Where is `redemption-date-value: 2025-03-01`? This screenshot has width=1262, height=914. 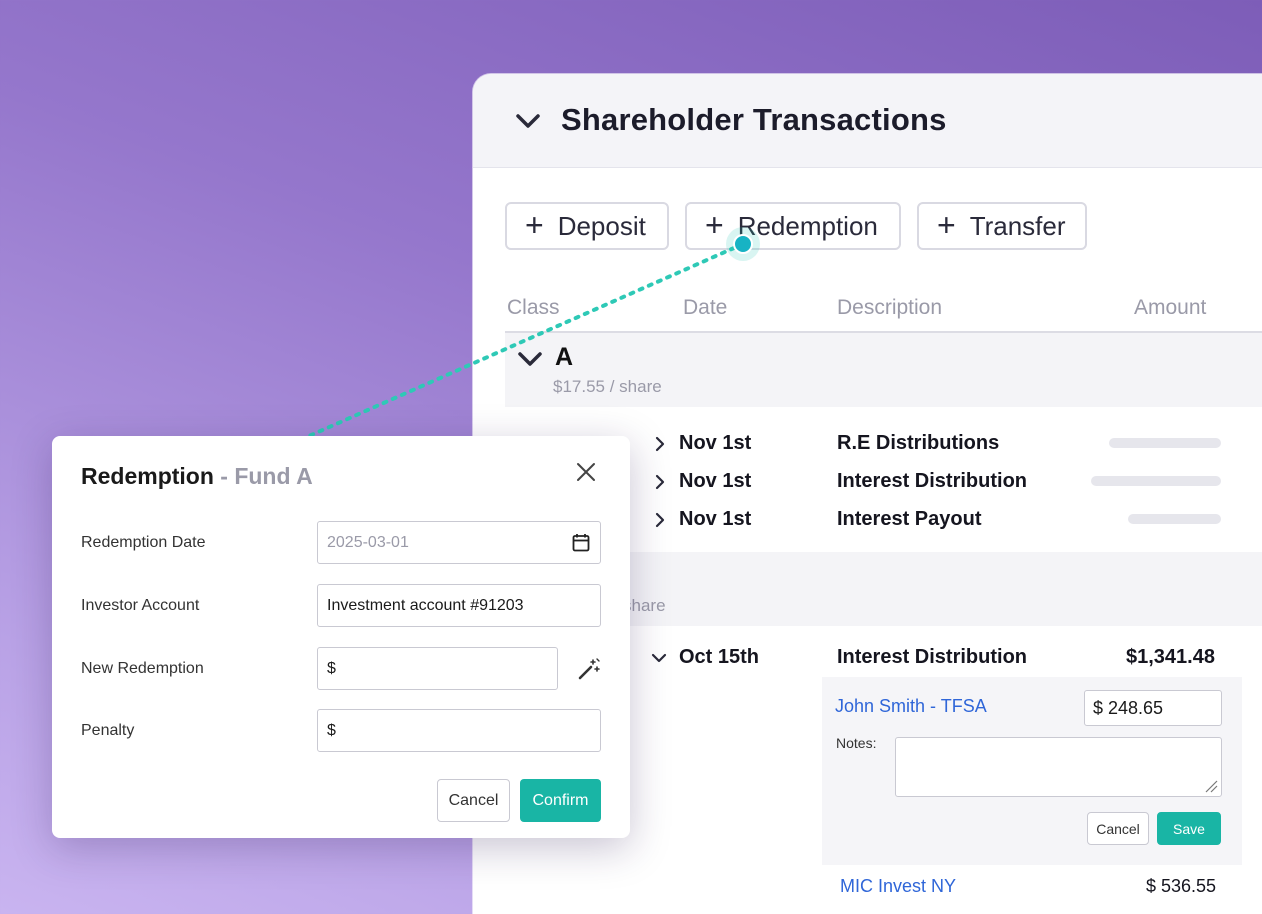
redemption-date-value: 2025-03-01 is located at coordinates (368, 542).